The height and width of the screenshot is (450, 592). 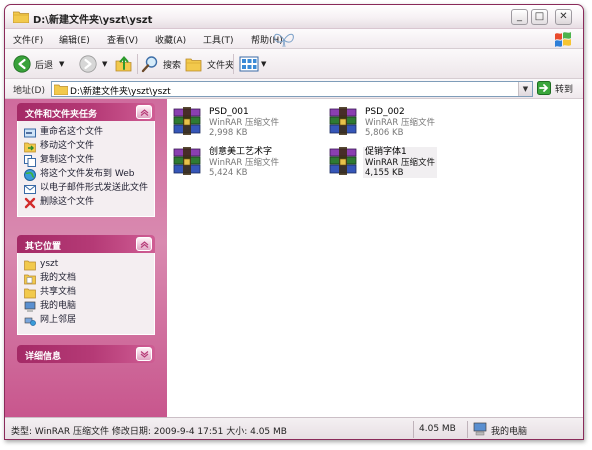 What do you see at coordinates (519, 17) in the screenshot?
I see `minimize-button: _` at bounding box center [519, 17].